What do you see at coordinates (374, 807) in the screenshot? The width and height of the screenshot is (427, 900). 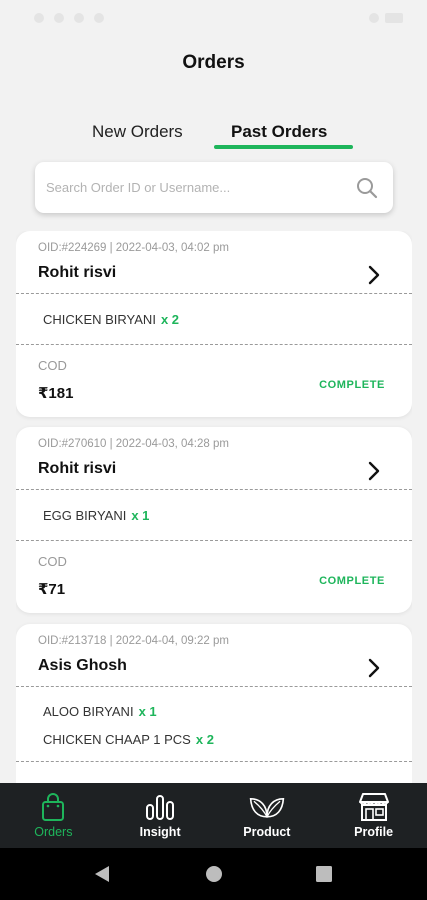 I see `store-icon` at bounding box center [374, 807].